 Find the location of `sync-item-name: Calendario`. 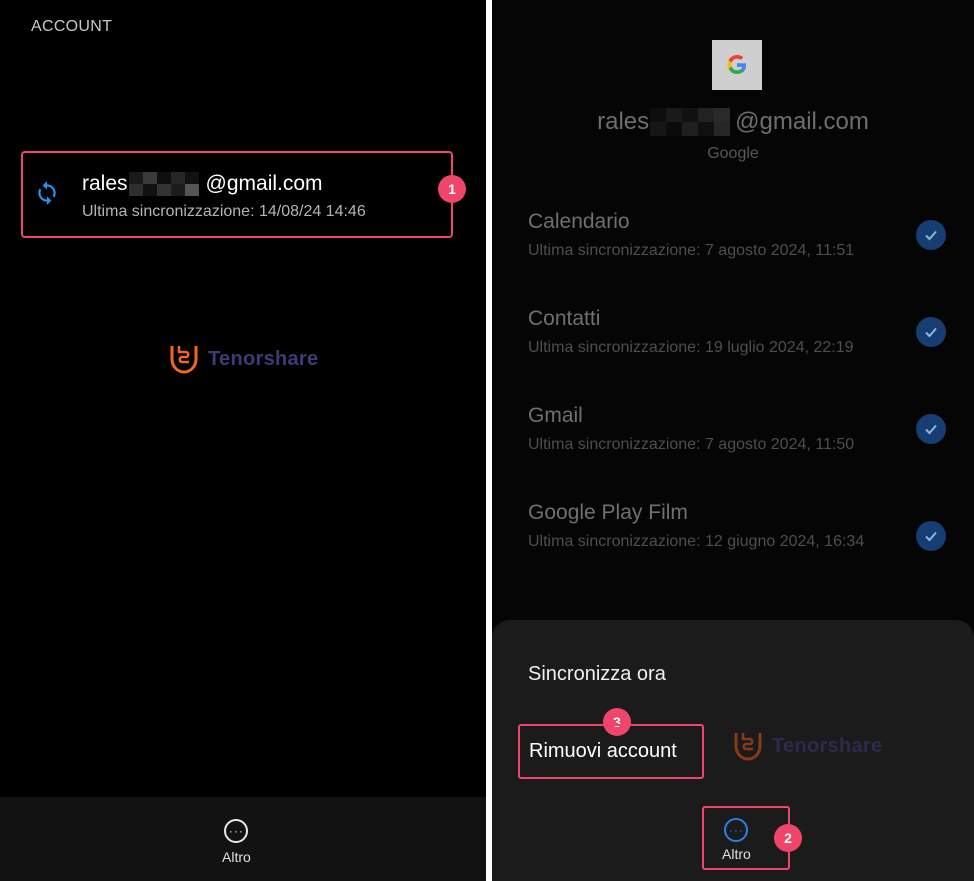

sync-item-name: Calendario is located at coordinates (579, 221).